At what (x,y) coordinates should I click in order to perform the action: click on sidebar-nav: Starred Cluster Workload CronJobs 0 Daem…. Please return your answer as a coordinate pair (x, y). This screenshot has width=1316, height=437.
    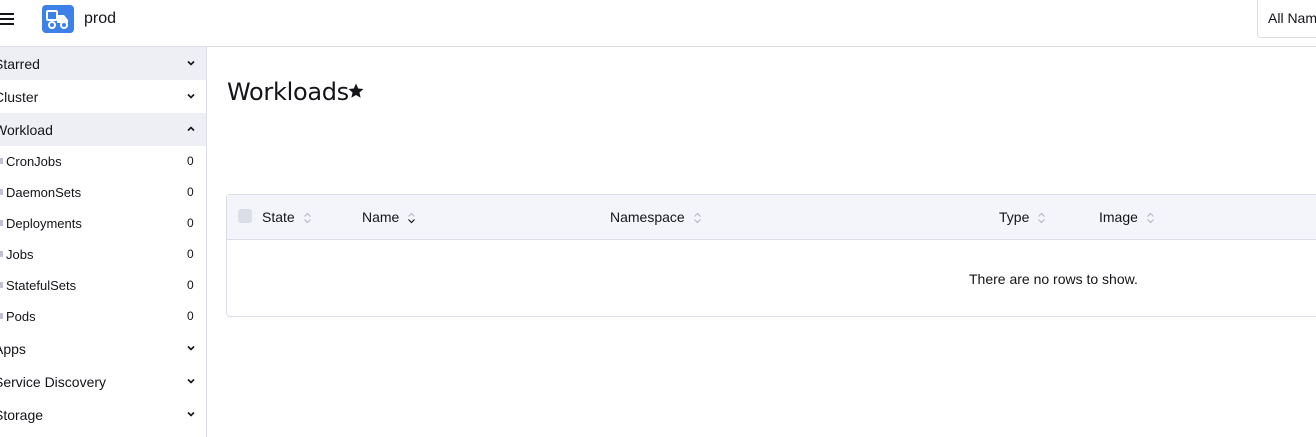
    Looking at the image, I should click on (103, 242).